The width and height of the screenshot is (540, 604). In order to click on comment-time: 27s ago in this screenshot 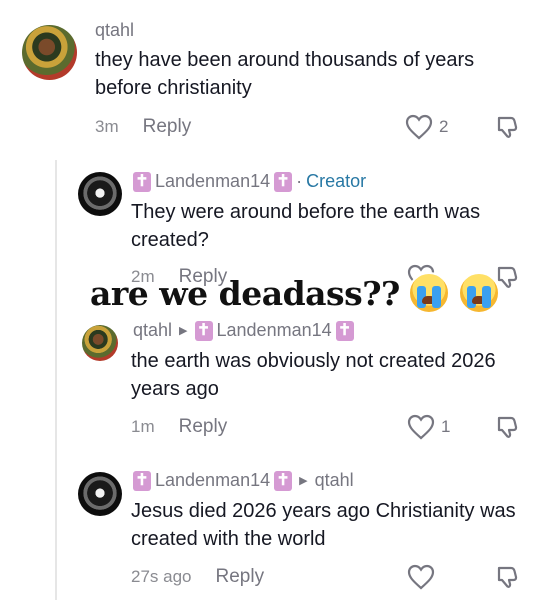, I will do `click(161, 576)`.